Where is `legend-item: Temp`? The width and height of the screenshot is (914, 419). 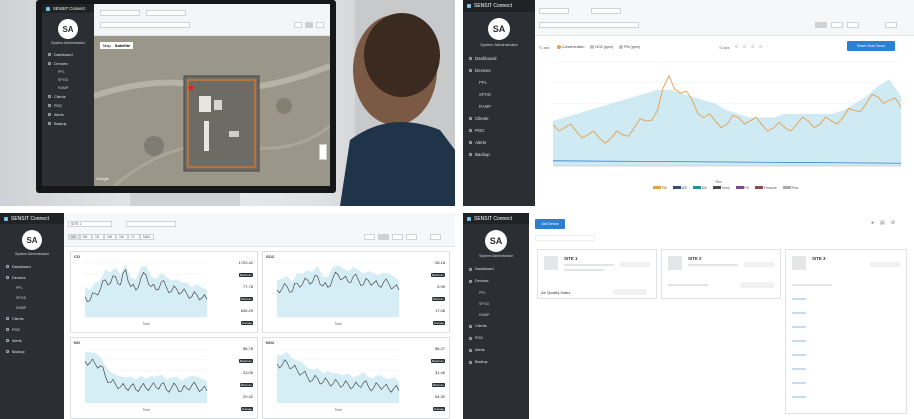
legend-item: Temp is located at coordinates (721, 188).